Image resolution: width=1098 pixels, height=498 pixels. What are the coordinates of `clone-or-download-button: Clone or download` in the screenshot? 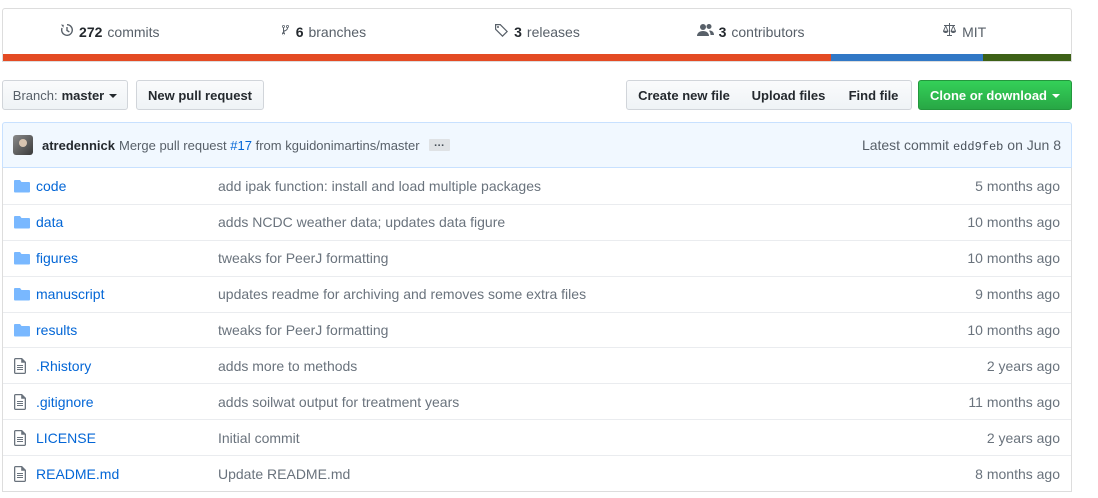 It's located at (995, 95).